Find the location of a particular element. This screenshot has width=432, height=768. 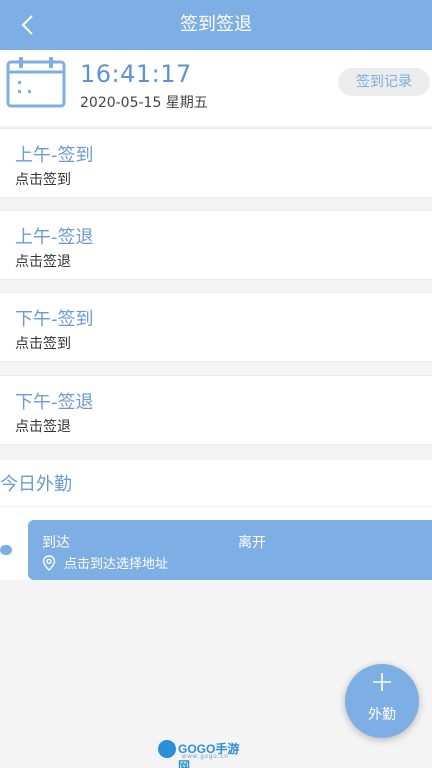

timeline-dot is located at coordinates (6, 550).